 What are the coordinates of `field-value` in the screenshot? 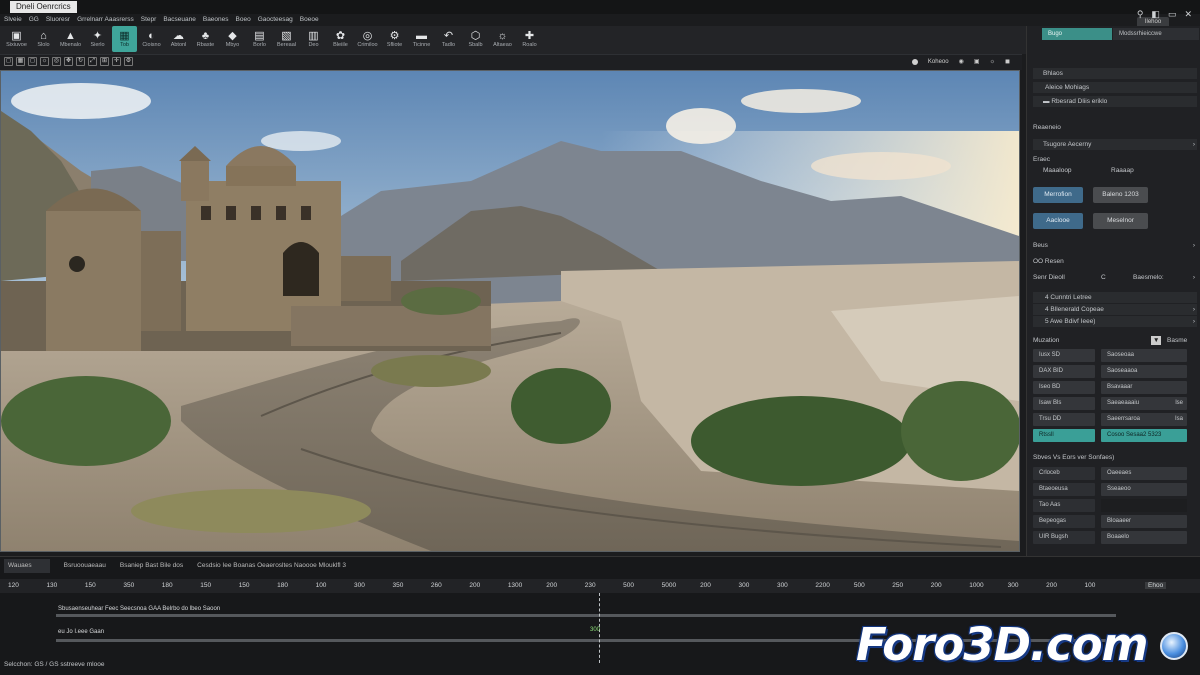 It's located at (1144, 505).